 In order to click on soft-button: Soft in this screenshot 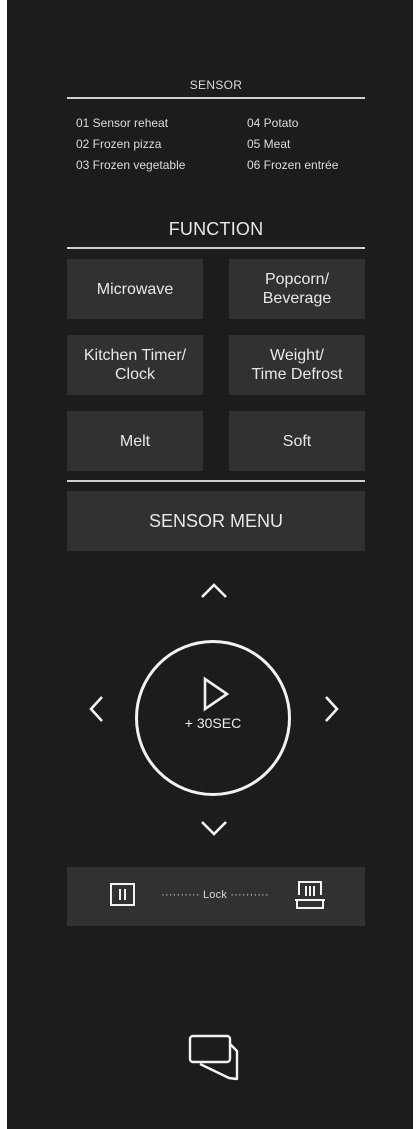, I will do `click(297, 441)`.